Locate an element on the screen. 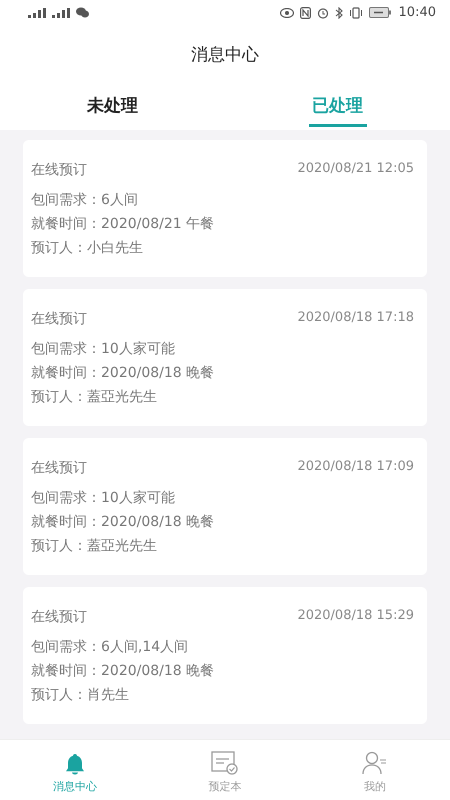 This screenshot has height=800, width=450. message-detail: 包间需求：6人间,14人间 is located at coordinates (110, 647).